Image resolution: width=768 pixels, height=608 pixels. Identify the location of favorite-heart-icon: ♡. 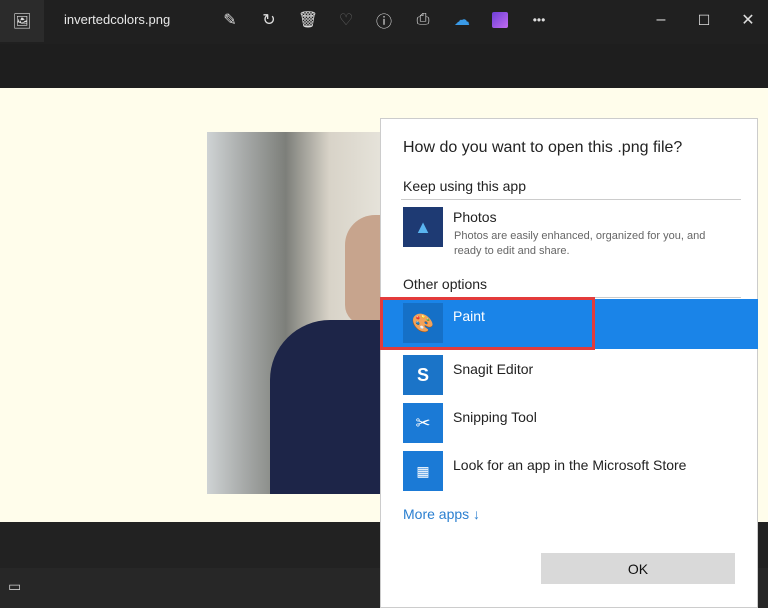
(346, 20).